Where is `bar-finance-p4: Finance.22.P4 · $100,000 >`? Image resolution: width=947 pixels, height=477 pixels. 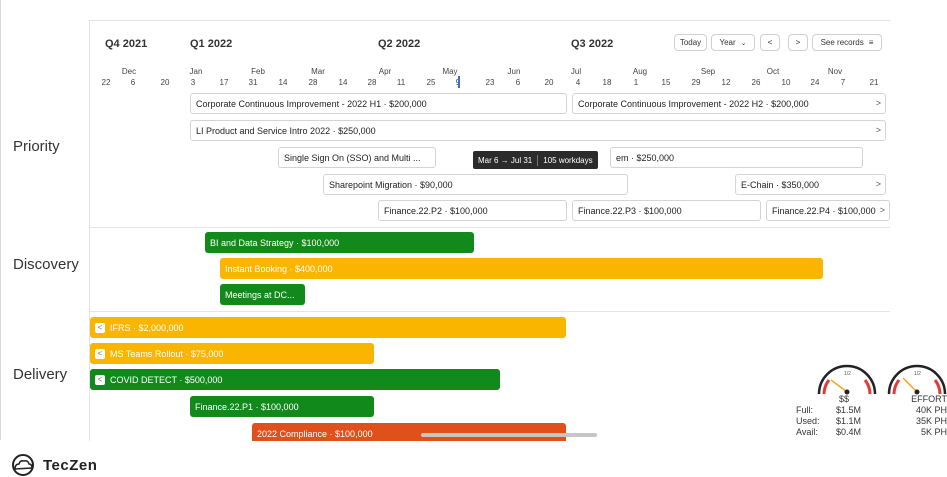 bar-finance-p4: Finance.22.P4 · $100,000 > is located at coordinates (828, 210).